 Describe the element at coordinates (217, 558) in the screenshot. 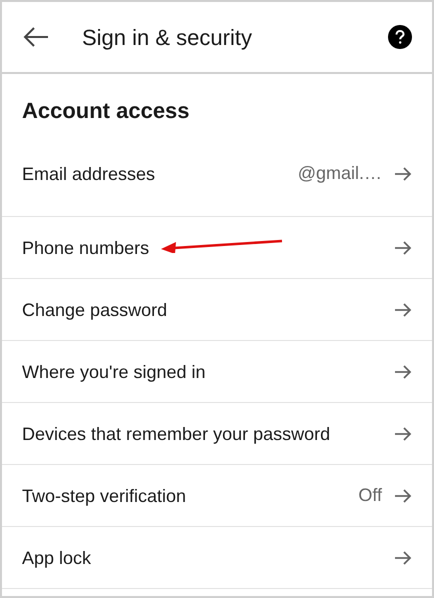

I see `settings-row: App lock` at that location.